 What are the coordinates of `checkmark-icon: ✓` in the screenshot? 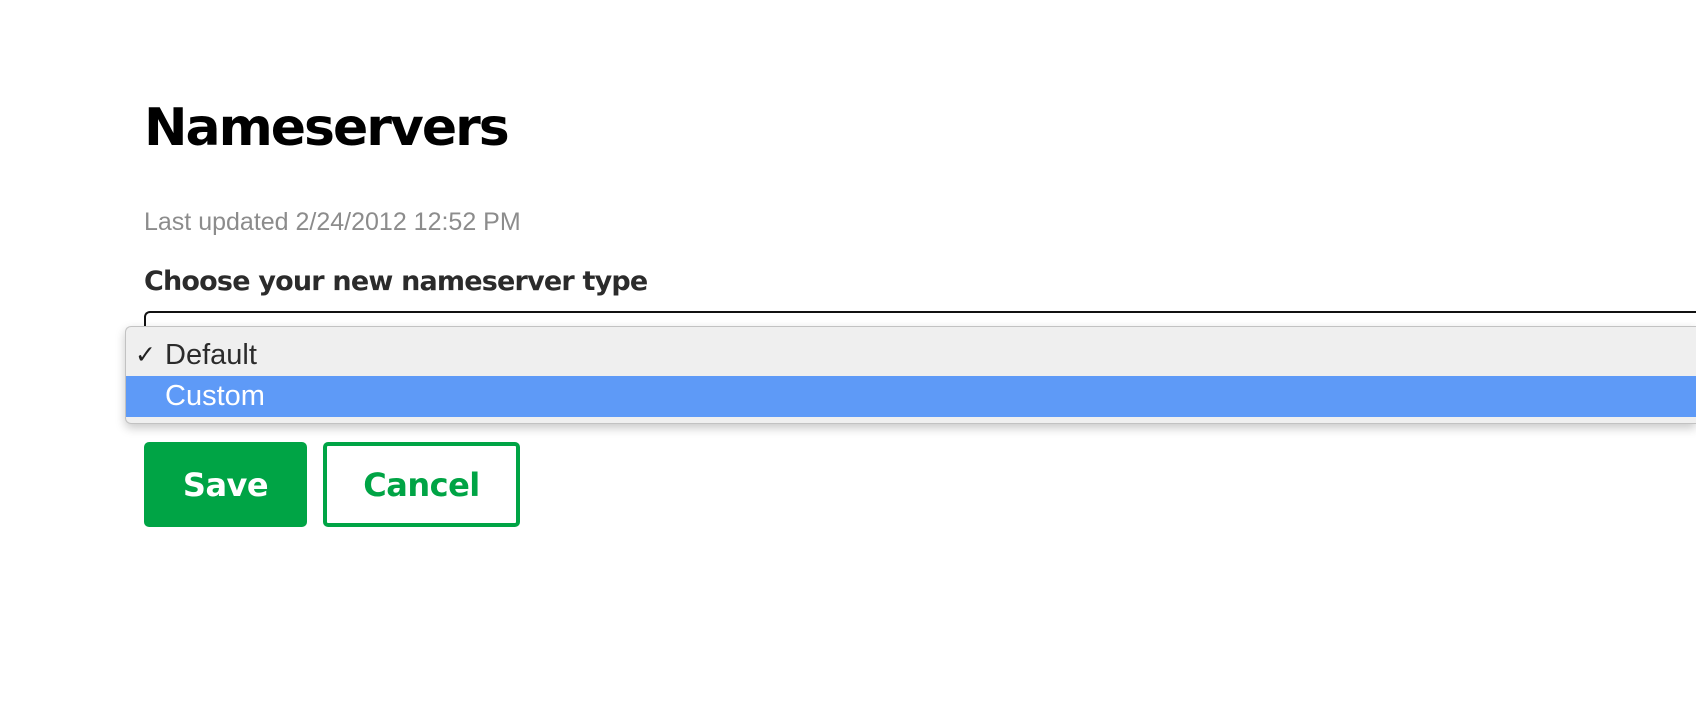 It's located at (145, 355).